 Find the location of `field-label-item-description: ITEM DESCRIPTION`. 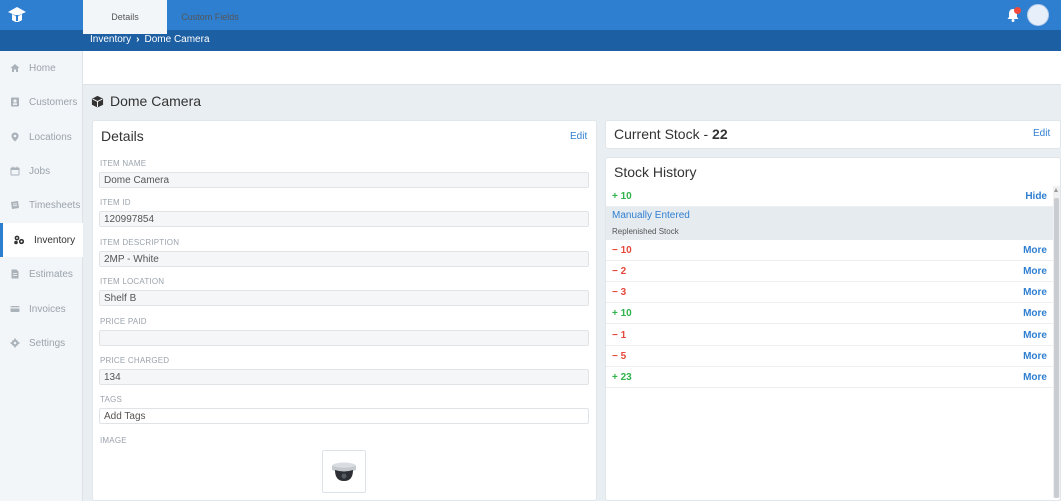

field-label-item-description: ITEM DESCRIPTION is located at coordinates (140, 242).